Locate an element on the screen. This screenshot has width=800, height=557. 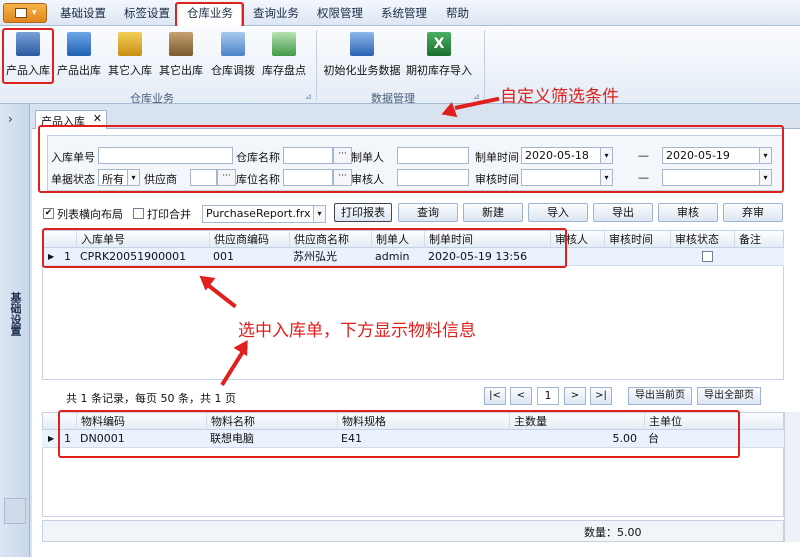
menu-warehouse: 仓库业务 is located at coordinates (210, 13).